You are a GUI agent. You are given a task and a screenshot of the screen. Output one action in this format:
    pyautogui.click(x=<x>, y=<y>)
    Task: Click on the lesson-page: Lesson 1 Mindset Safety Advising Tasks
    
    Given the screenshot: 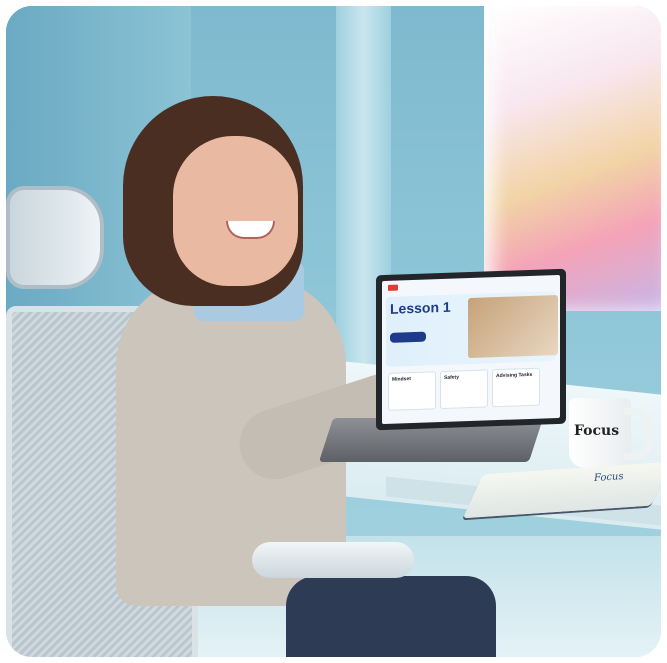 What is the action you would take?
    pyautogui.click(x=471, y=349)
    